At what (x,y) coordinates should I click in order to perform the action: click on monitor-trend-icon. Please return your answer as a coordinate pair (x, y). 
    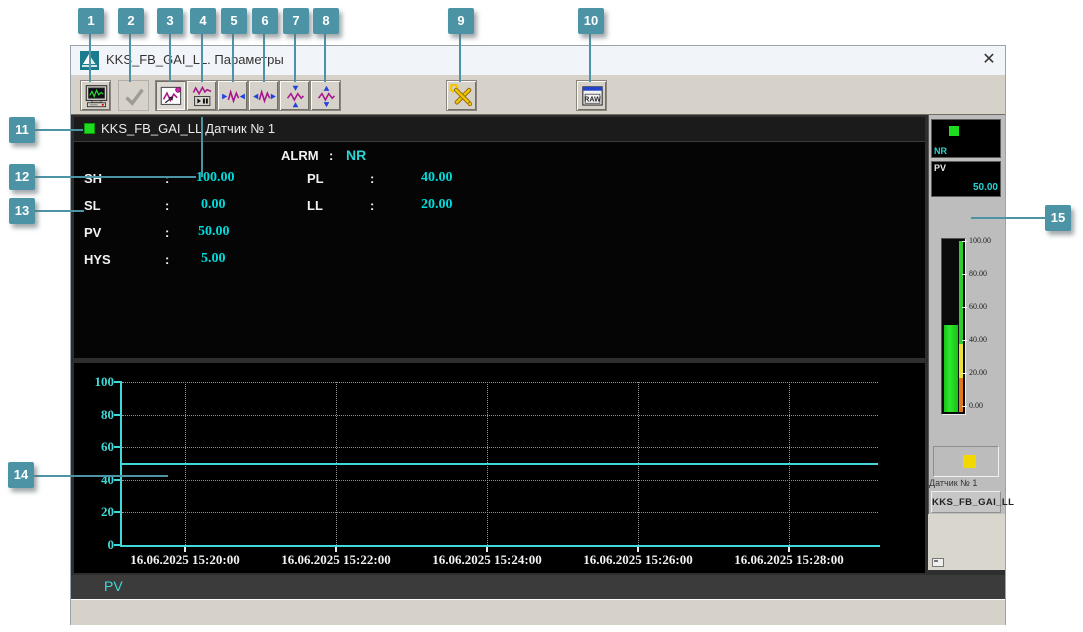
    Looking at the image, I should click on (96, 96).